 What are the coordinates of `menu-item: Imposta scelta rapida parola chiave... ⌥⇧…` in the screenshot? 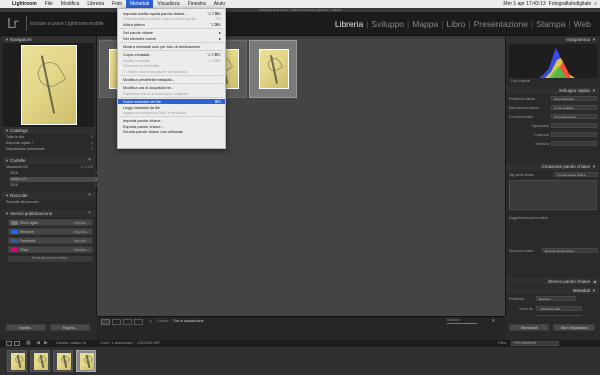 It's located at (171, 13).